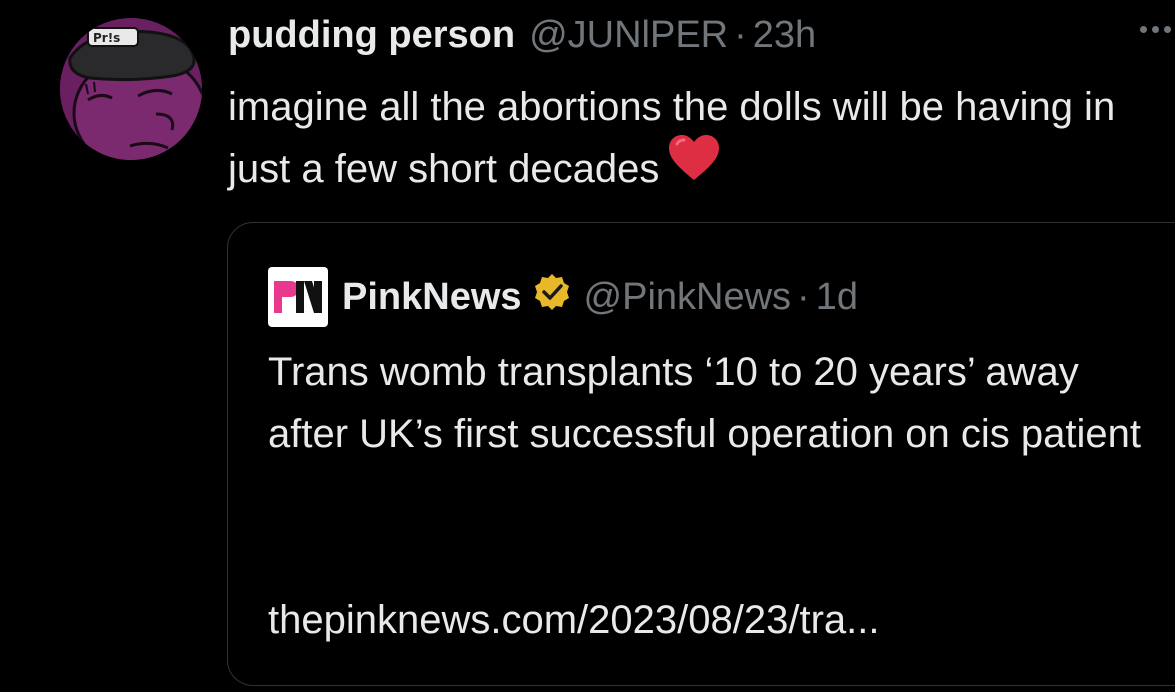 The width and height of the screenshot is (1175, 692). I want to click on quoted-author-handle: @PinkNews, so click(688, 297).